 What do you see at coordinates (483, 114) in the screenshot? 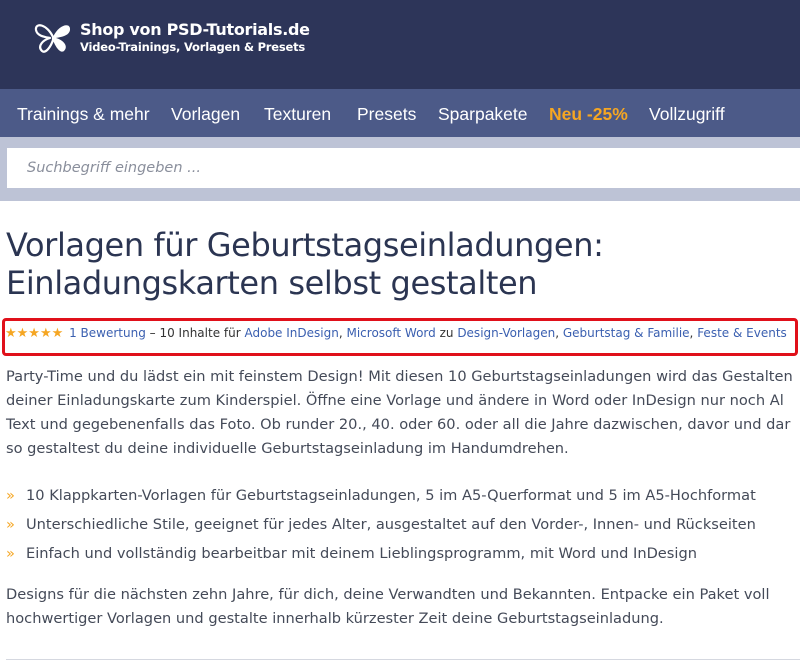
I see `nav-sparpakete: Sparpakete` at bounding box center [483, 114].